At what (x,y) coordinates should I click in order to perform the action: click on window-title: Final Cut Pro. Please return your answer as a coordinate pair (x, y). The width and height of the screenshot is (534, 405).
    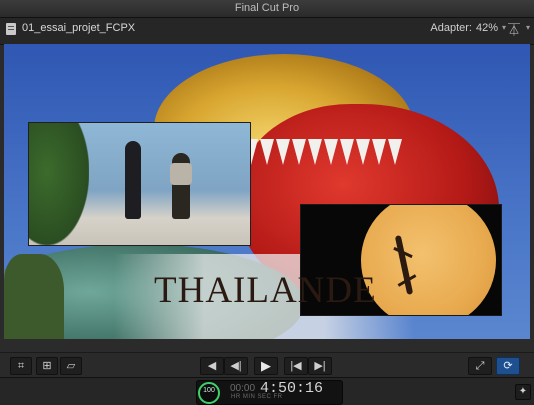
    Looking at the image, I should click on (267, 8).